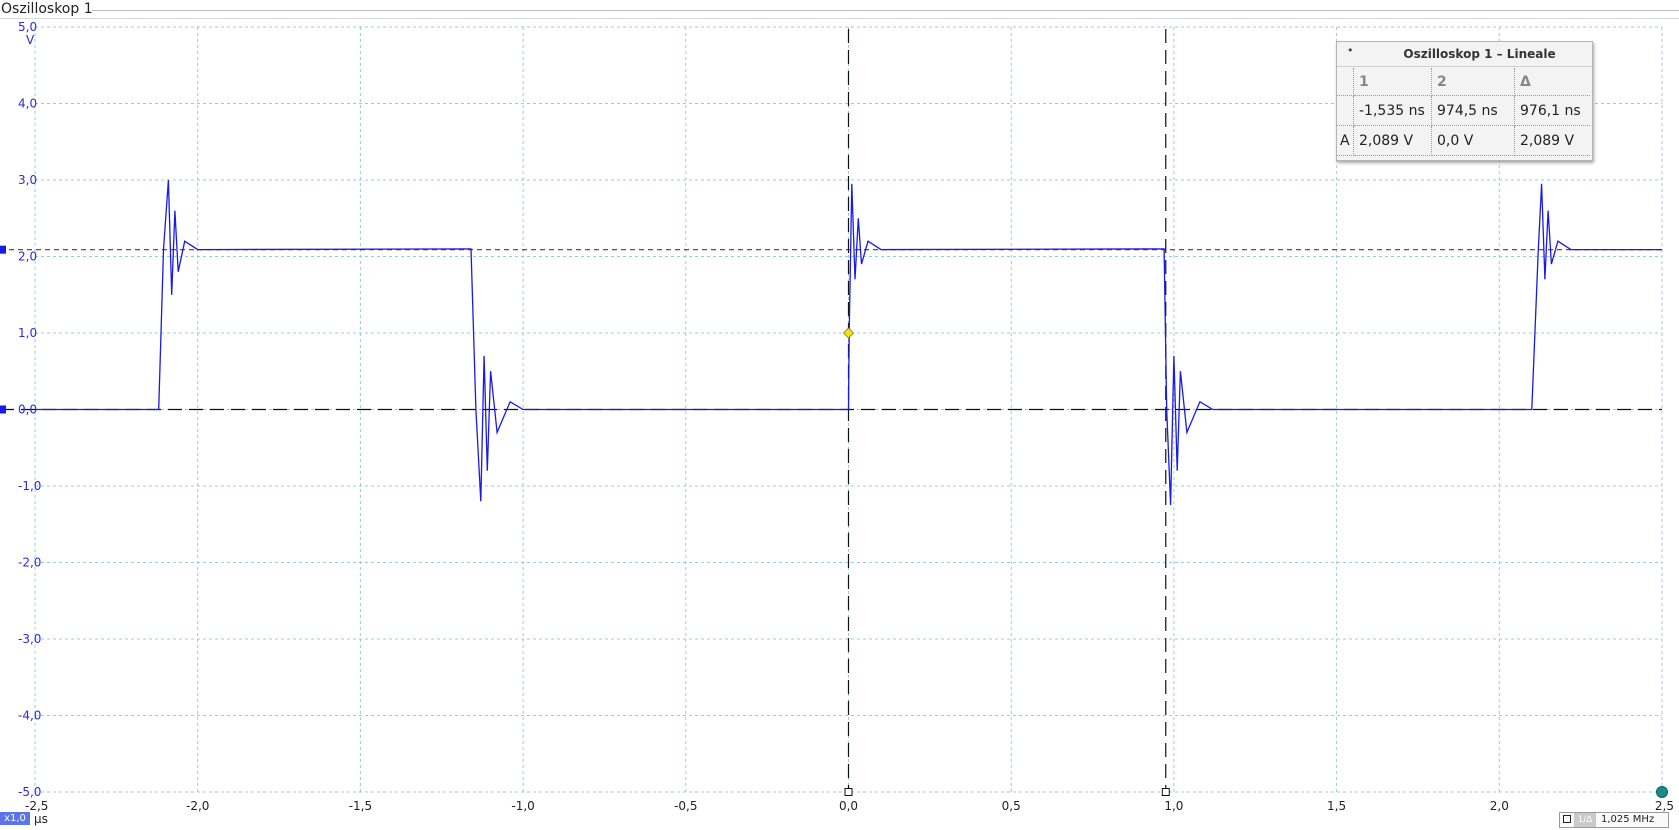 The height and width of the screenshot is (830, 1679). What do you see at coordinates (1567, 819) in the screenshot?
I see `square-icon` at bounding box center [1567, 819].